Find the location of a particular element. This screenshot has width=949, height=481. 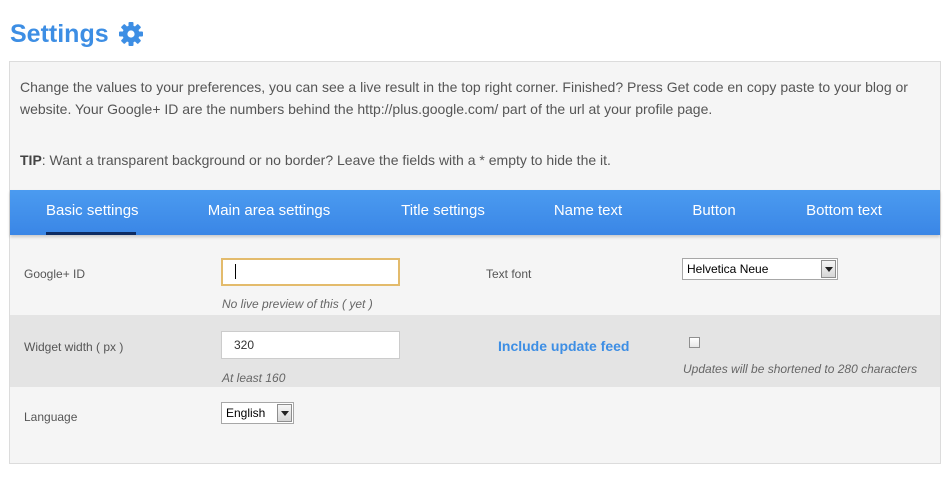

tab-button: Button is located at coordinates (714, 212).